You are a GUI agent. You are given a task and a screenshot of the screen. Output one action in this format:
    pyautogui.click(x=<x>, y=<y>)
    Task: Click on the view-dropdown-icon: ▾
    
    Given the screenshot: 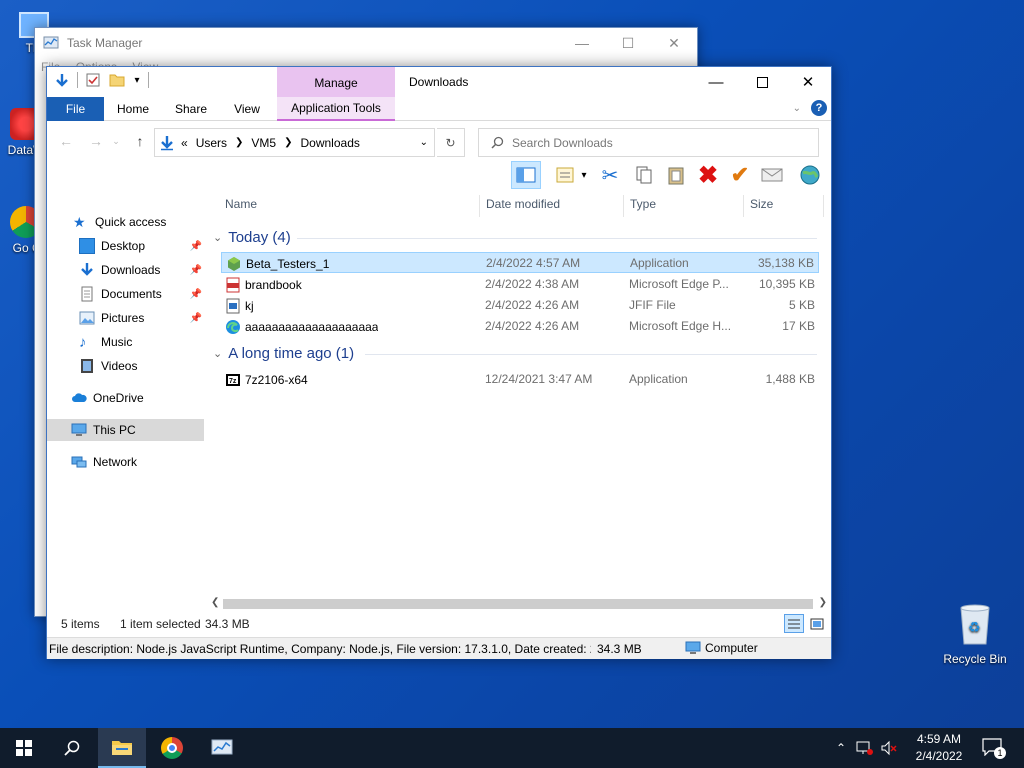 What is the action you would take?
    pyautogui.click(x=584, y=175)
    